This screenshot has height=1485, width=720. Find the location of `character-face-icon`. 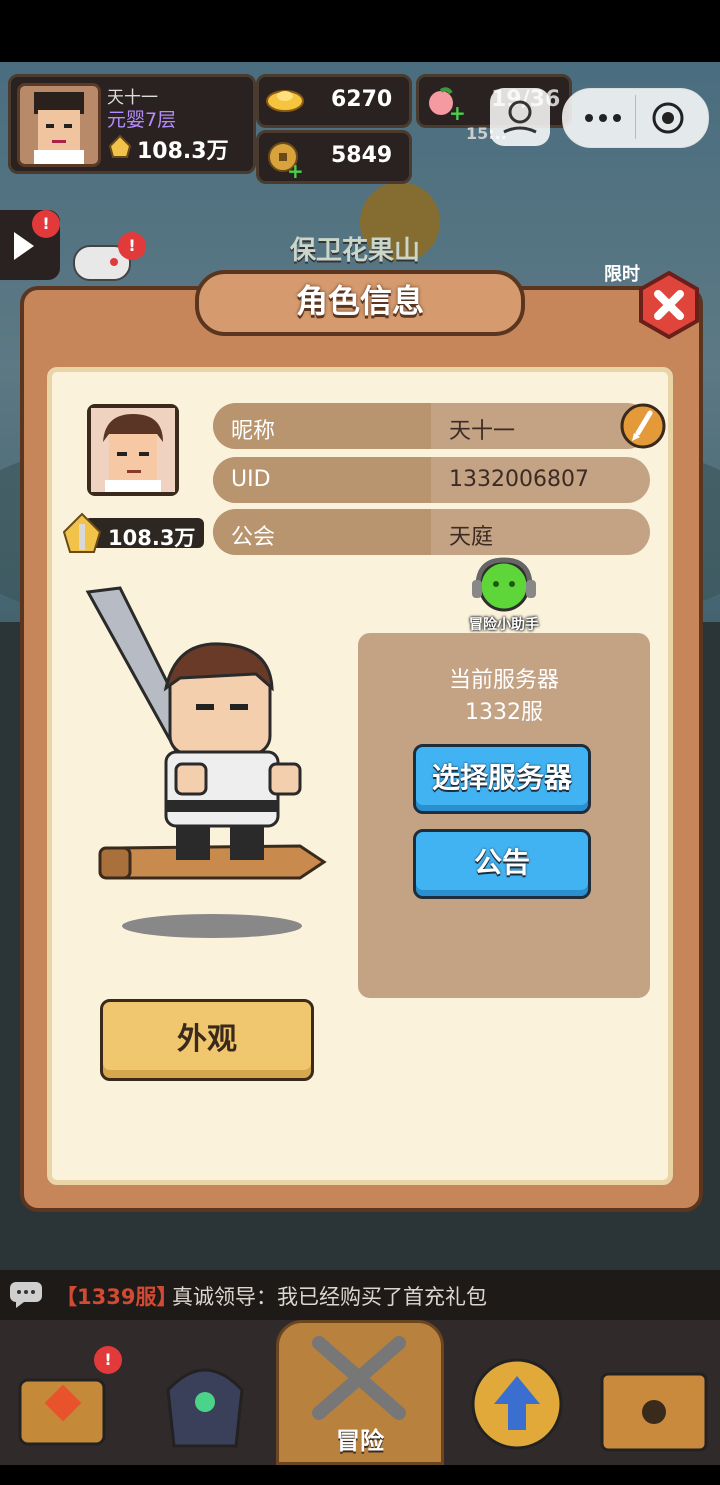

character-face-icon is located at coordinates (133, 450).